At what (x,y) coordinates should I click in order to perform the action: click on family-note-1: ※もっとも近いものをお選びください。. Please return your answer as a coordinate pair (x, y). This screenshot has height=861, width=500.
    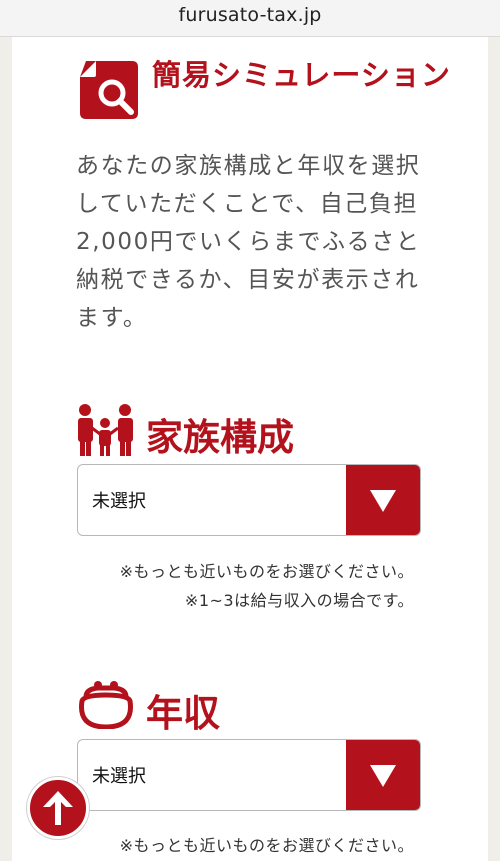
    Looking at the image, I should click on (266, 571).